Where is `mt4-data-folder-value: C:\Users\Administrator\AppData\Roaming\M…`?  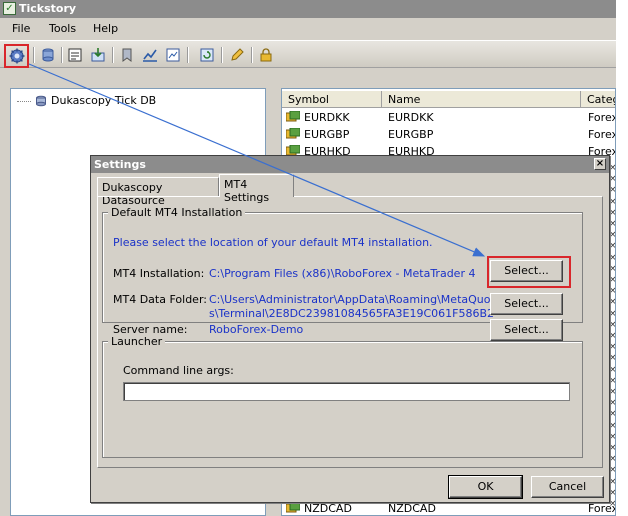 mt4-data-folder-value: C:\Users\Administrator\AppData\Roaming\M… is located at coordinates (355, 299).